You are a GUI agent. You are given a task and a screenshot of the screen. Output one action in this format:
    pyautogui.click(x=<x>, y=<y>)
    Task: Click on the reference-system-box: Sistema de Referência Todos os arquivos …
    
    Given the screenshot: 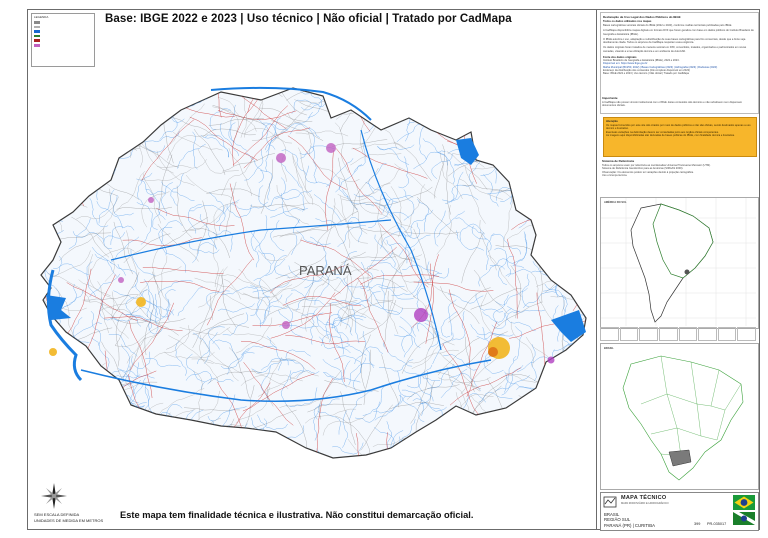 What is the action you would take?
    pyautogui.click(x=678, y=176)
    